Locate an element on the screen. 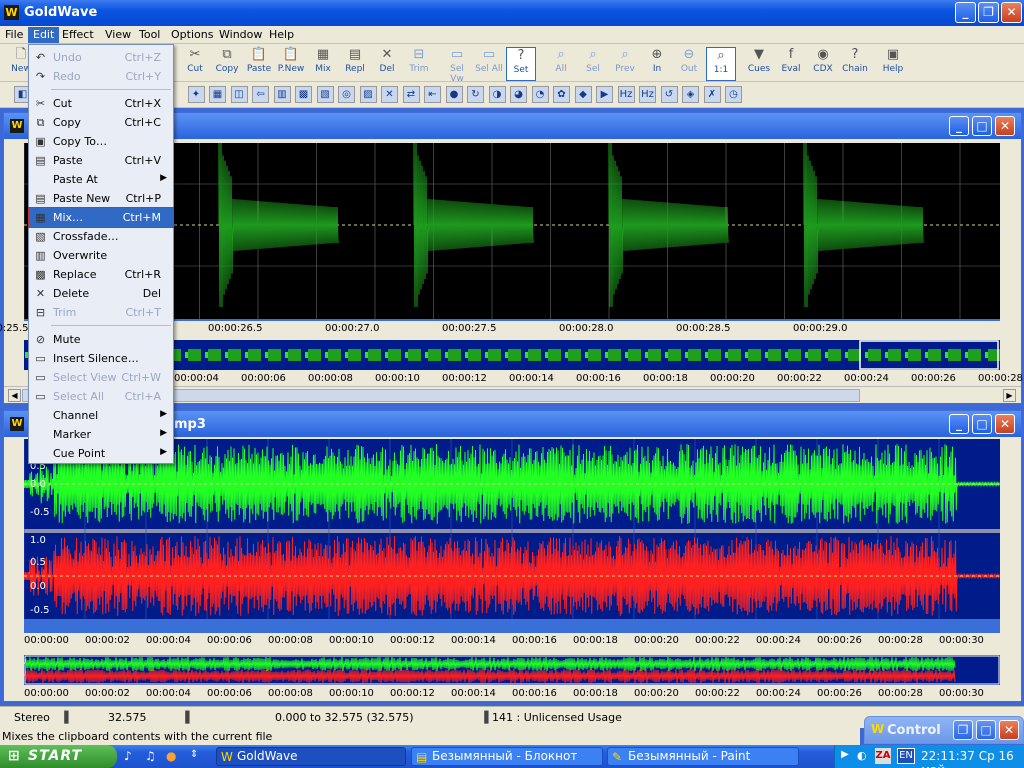  quicklaunch-firefox-icon: ● is located at coordinates (171, 756).